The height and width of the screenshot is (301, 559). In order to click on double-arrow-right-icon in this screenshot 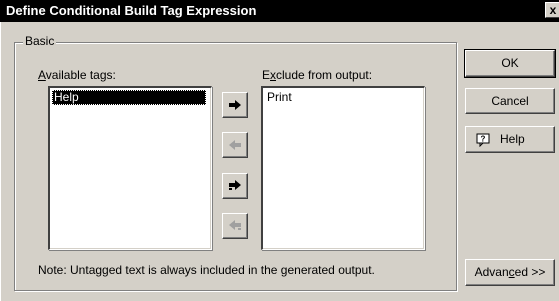, I will do `click(235, 185)`.